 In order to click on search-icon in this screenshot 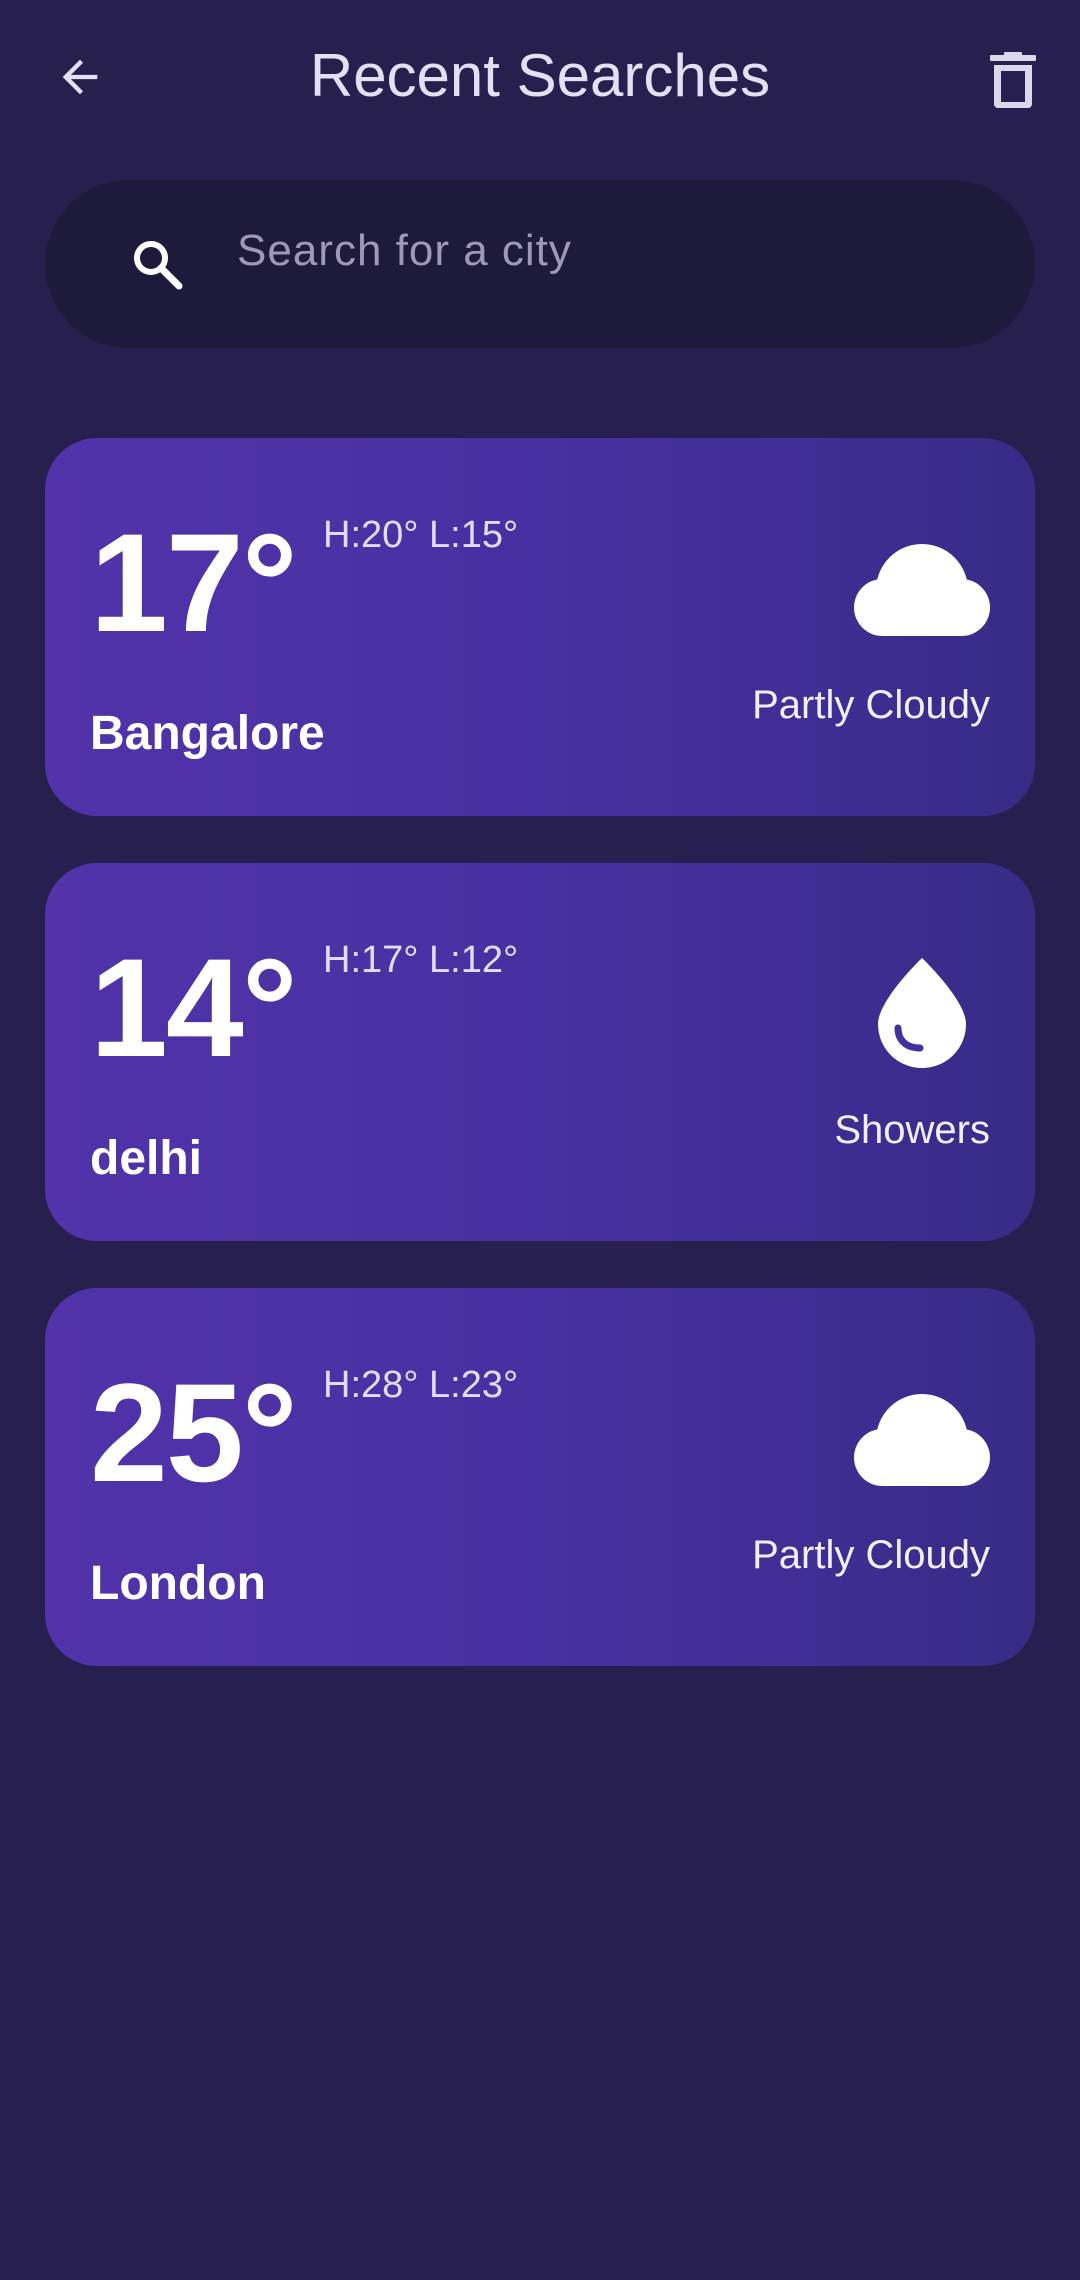, I will do `click(158, 265)`.